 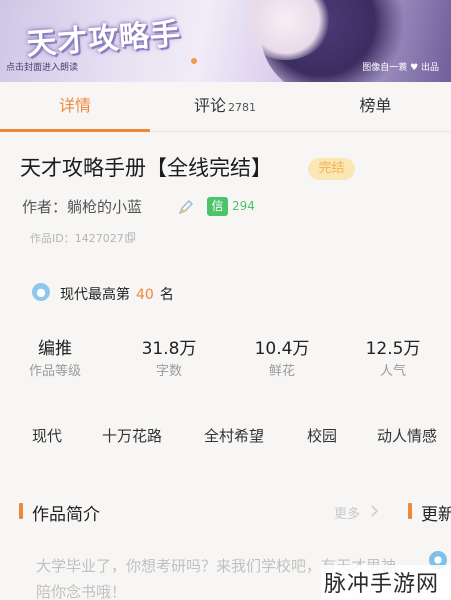 I want to click on stat-value: 编推, so click(x=55, y=349).